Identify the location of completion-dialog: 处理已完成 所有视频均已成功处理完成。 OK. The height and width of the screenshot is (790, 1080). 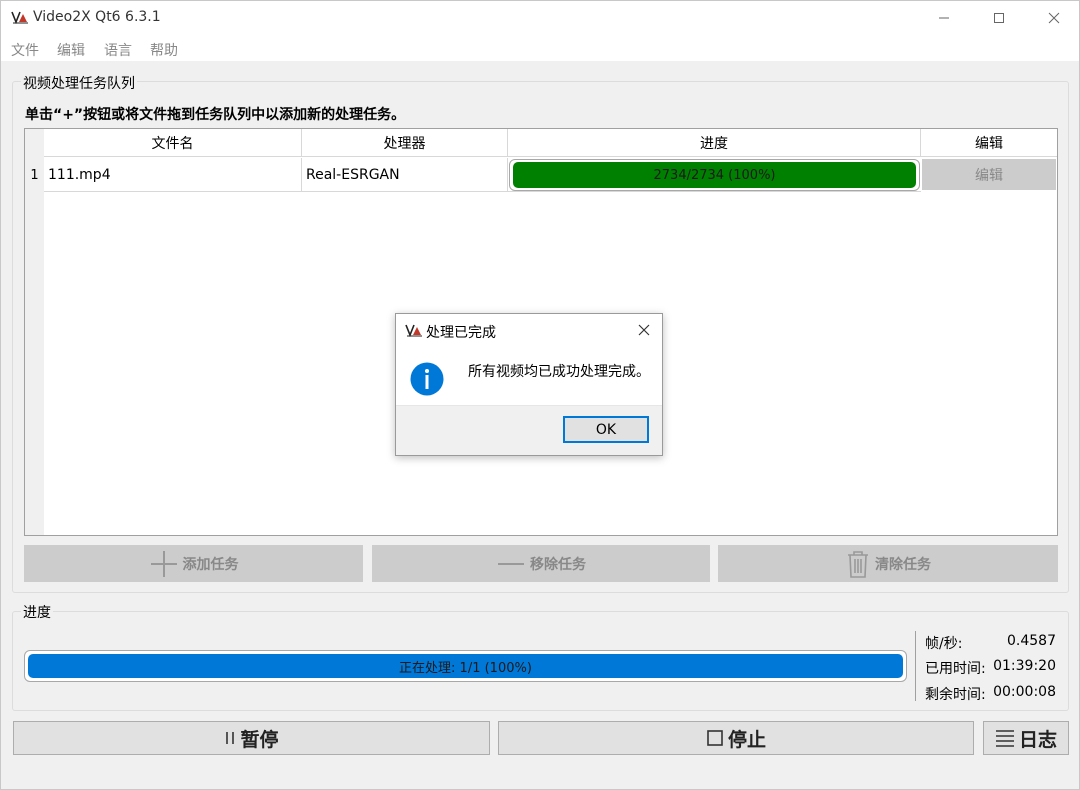
(529, 384).